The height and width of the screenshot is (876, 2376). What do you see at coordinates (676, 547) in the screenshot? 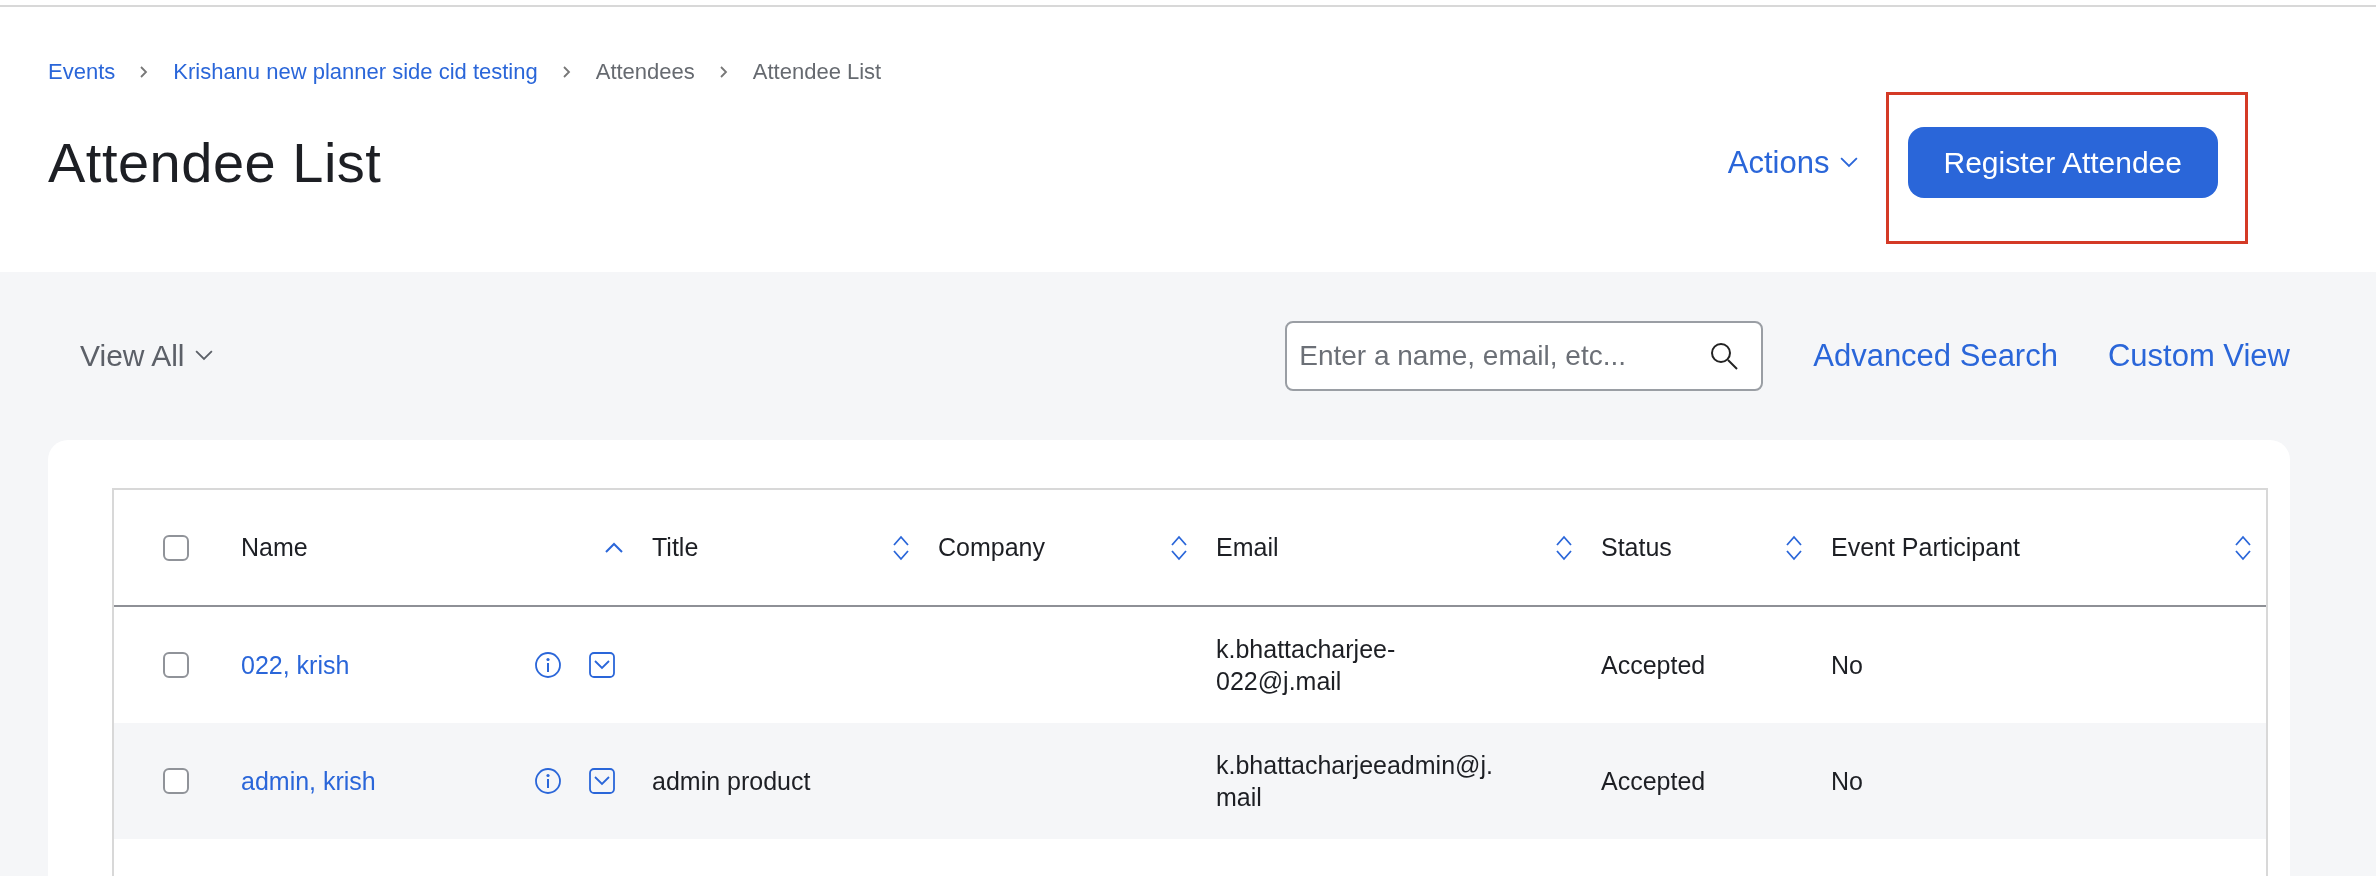
I see `column-header: Title` at bounding box center [676, 547].